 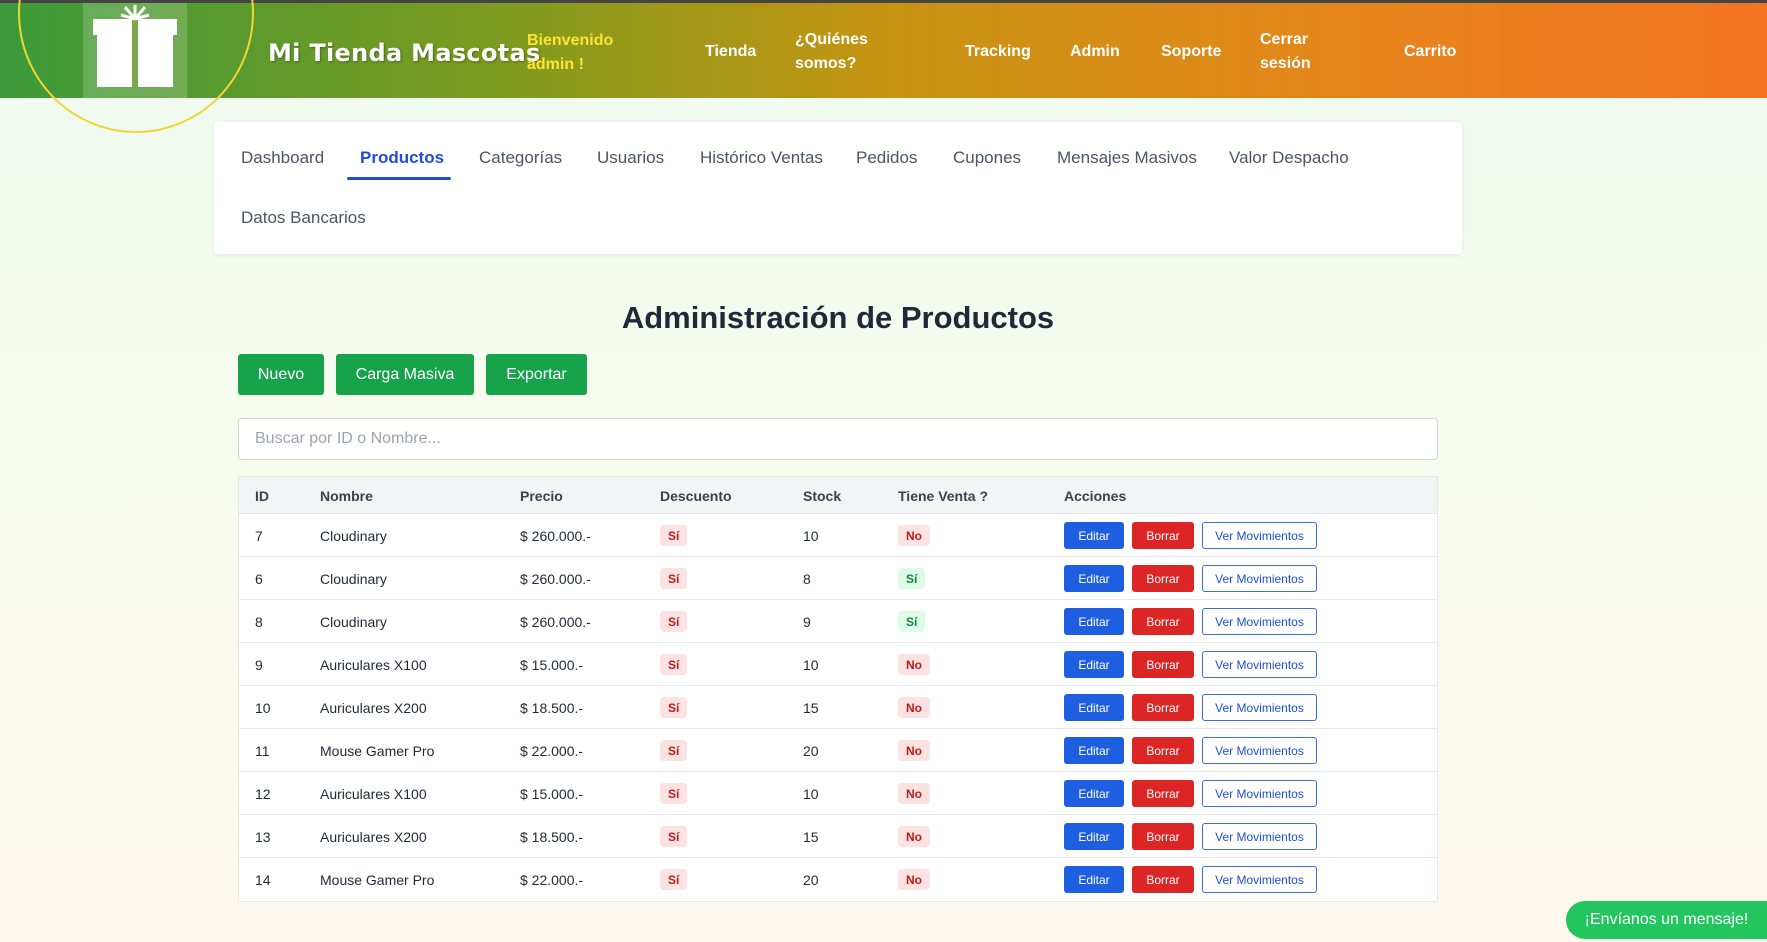 I want to click on nav-quienes-somos: ¿Quiénes somos?, so click(x=850, y=52).